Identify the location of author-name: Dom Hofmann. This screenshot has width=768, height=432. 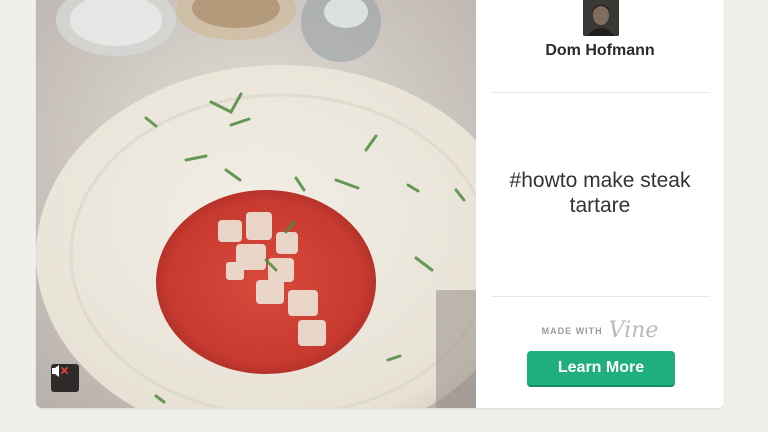
(600, 51).